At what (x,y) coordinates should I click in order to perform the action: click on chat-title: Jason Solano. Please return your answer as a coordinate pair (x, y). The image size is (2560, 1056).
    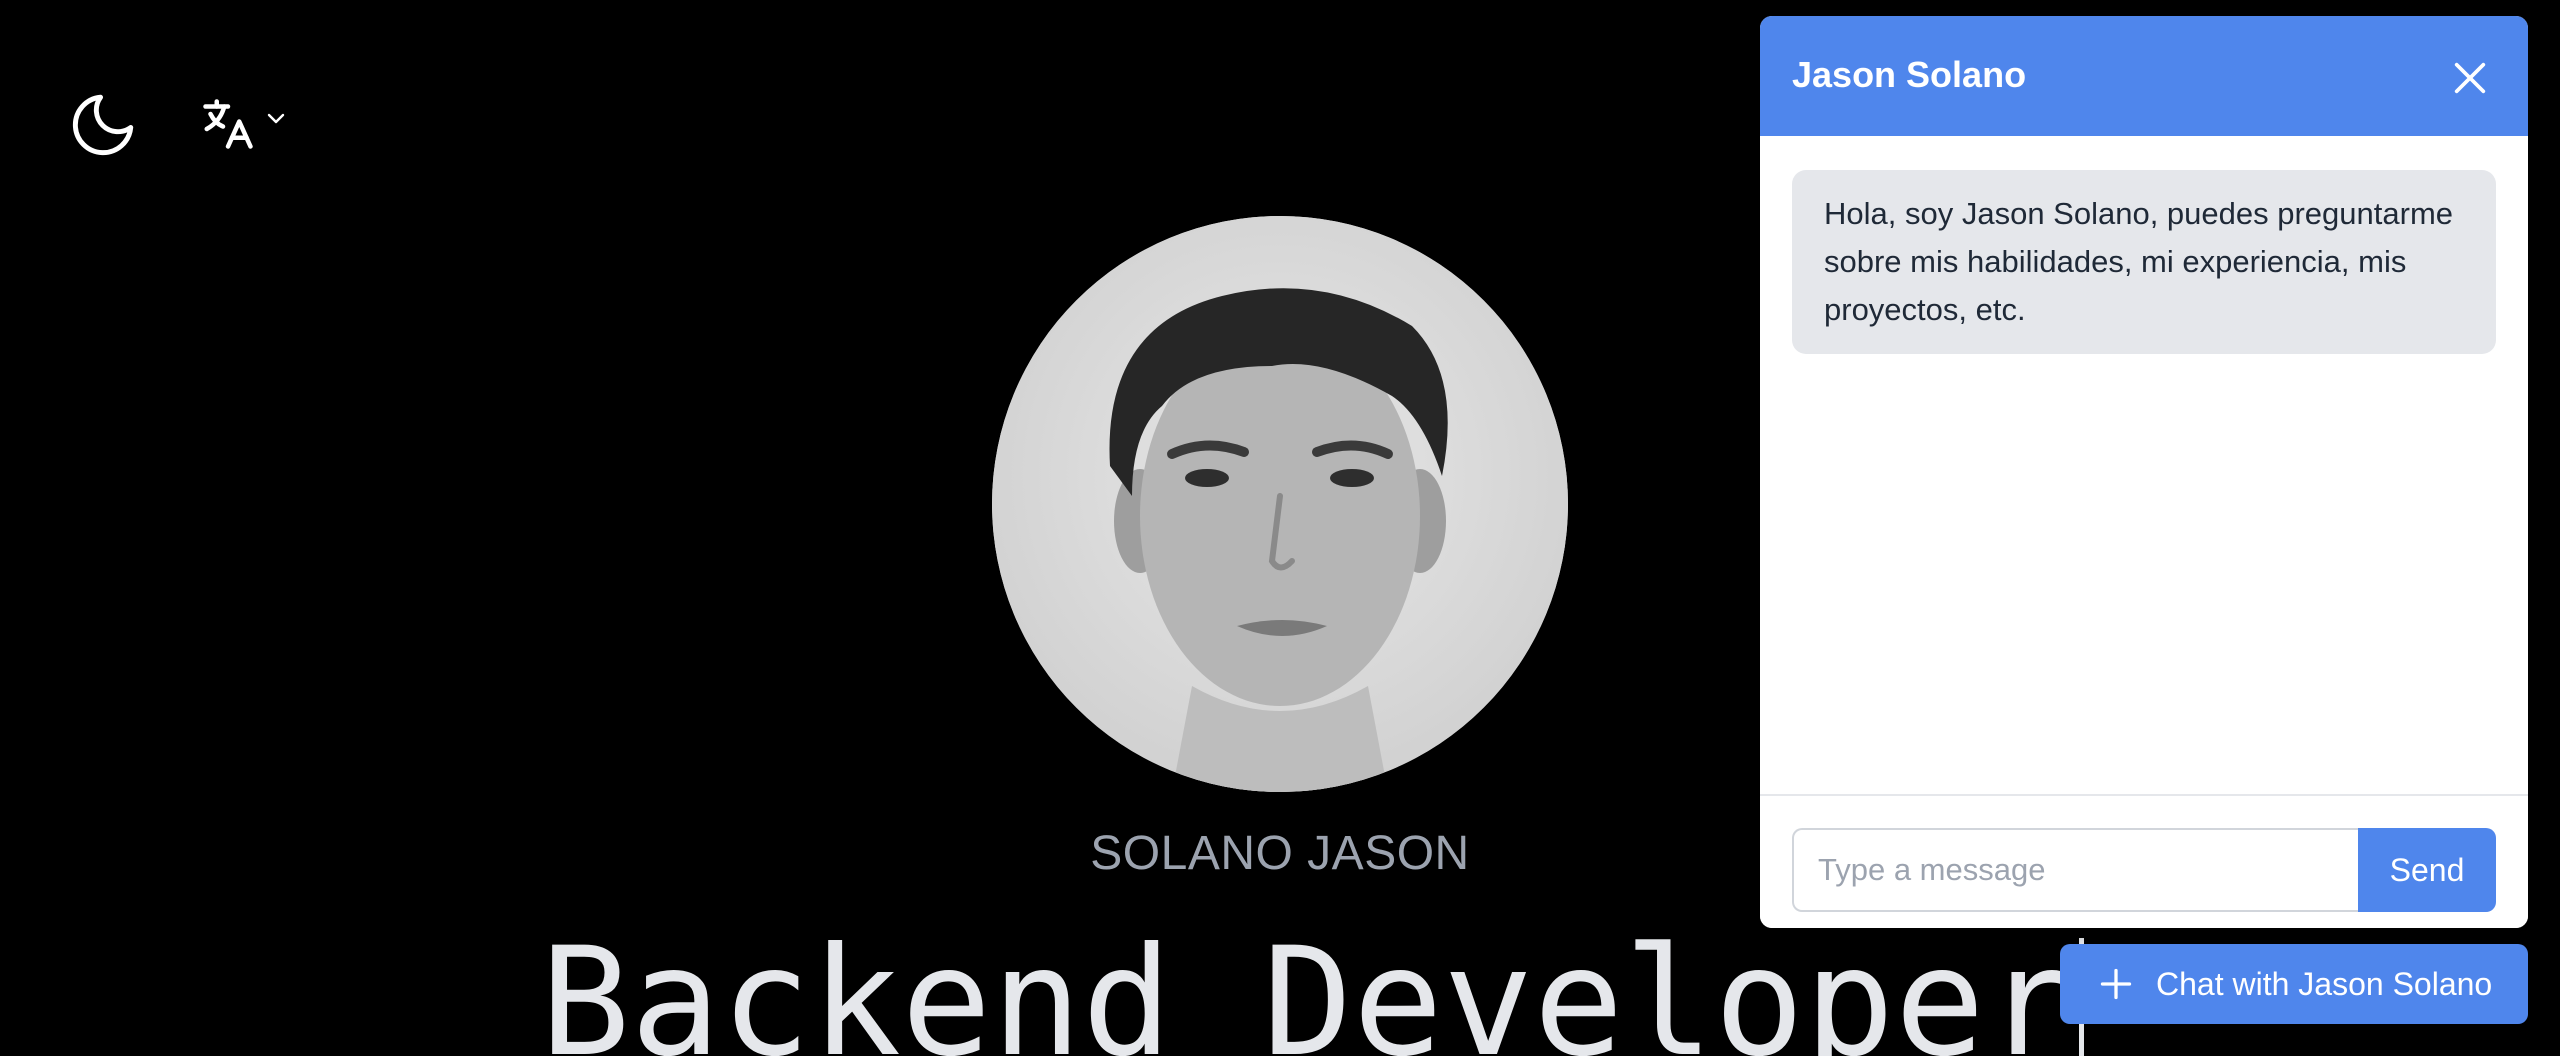
    Looking at the image, I should click on (1909, 74).